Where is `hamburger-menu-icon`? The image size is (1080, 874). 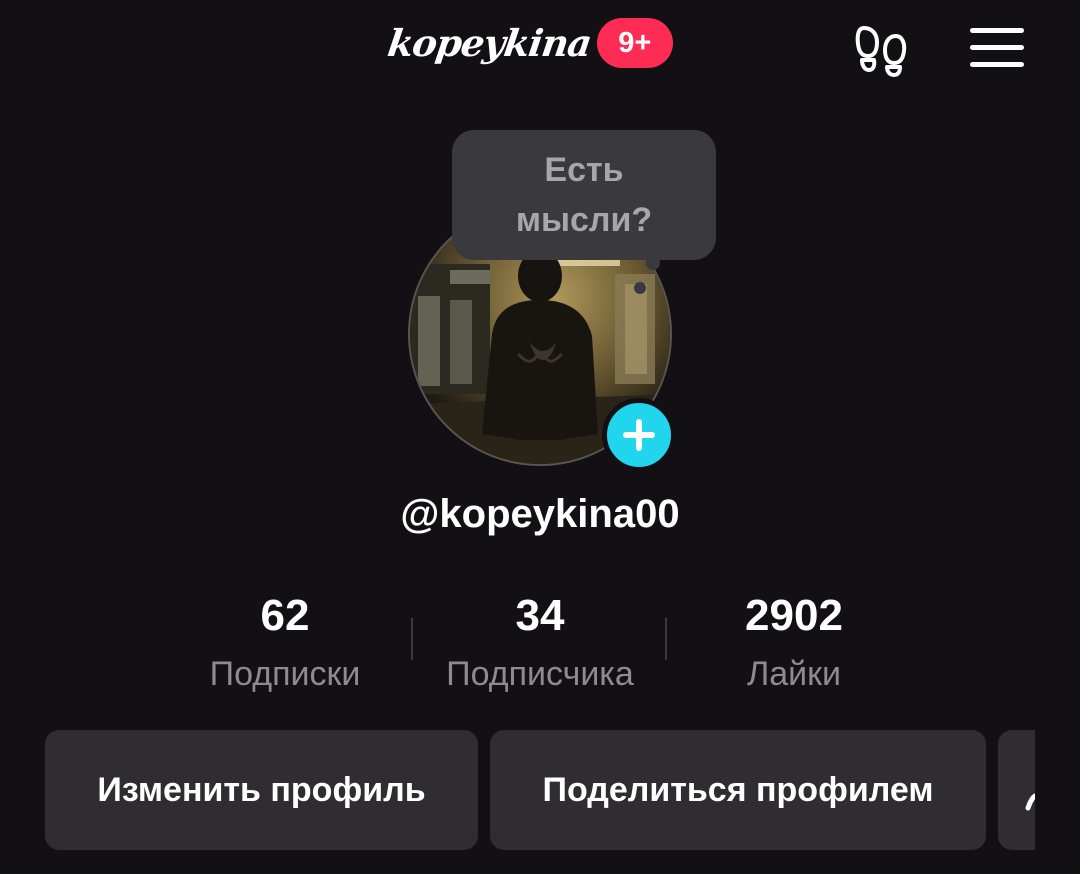 hamburger-menu-icon is located at coordinates (997, 48).